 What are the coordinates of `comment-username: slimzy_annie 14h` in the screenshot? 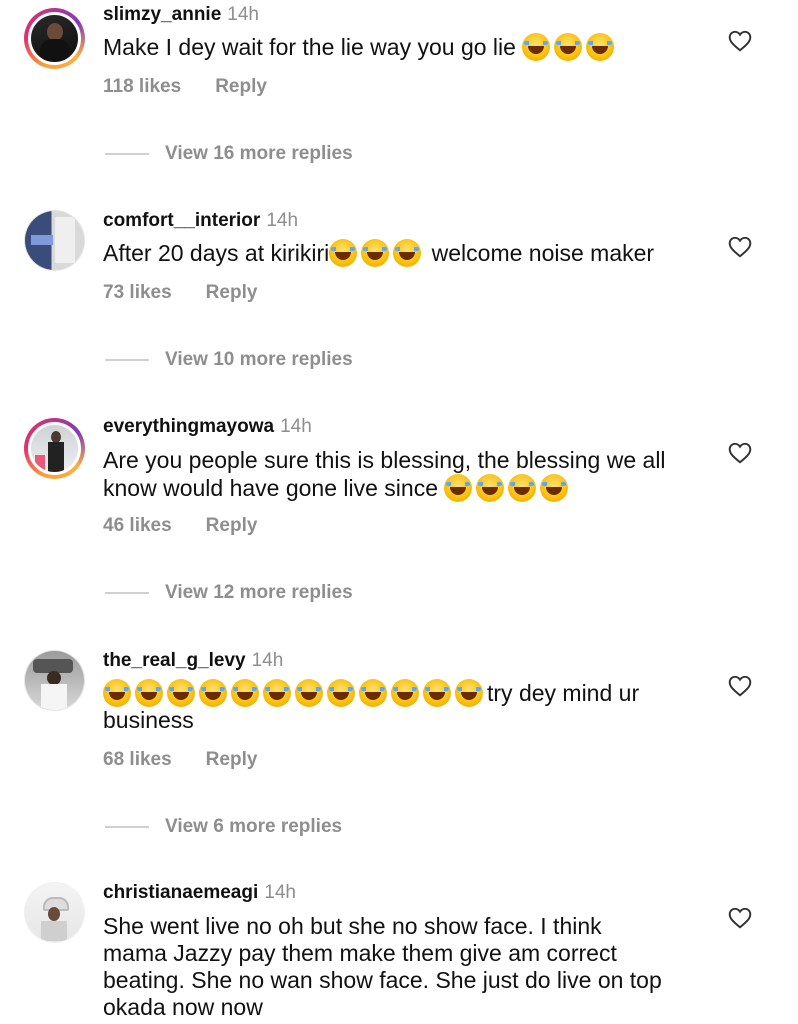 It's located at (181, 15).